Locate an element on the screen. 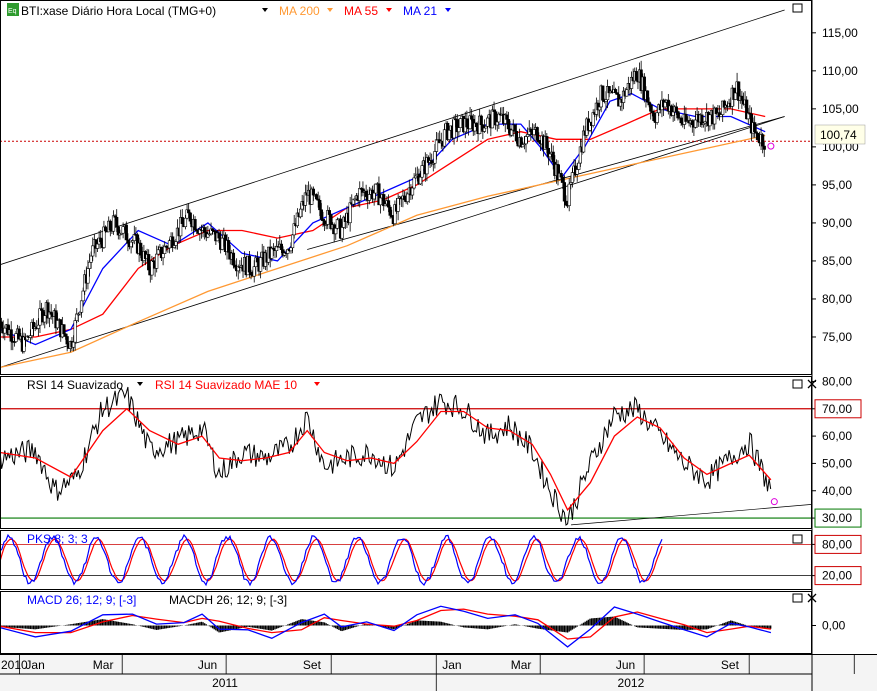 This screenshot has width=877, height=691. rsi-ma-legend-label: RSI 14 Suavizado MAE 10 is located at coordinates (226, 385).